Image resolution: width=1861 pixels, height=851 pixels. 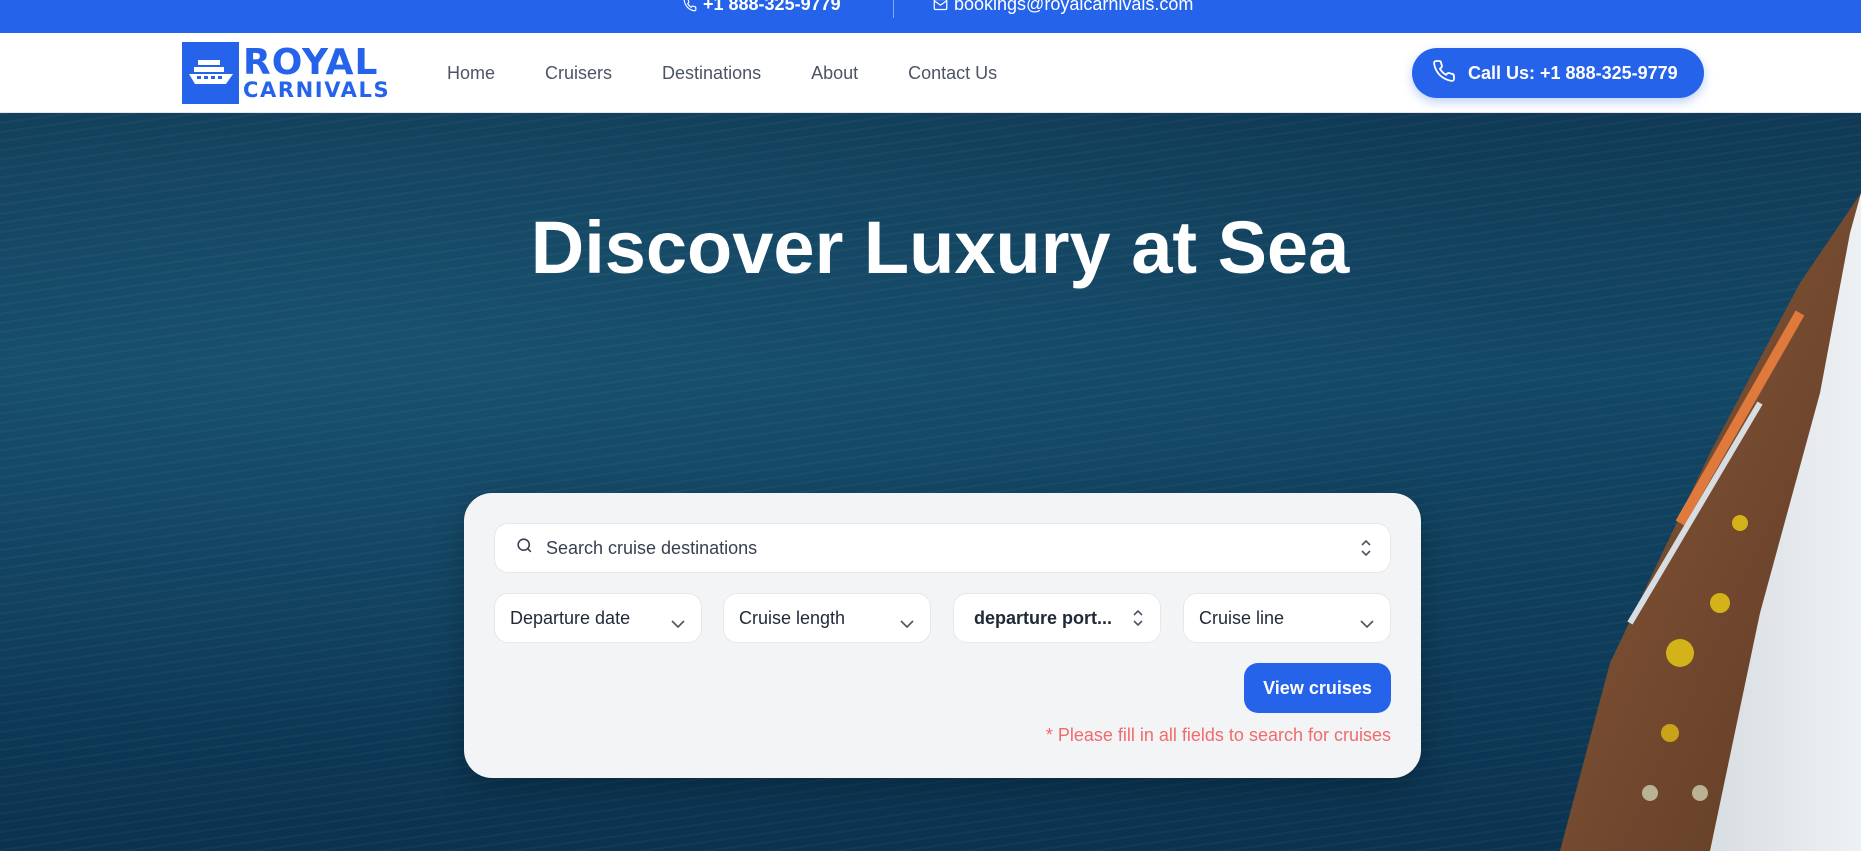 What do you see at coordinates (893, 9) in the screenshot?
I see `topbar-divider` at bounding box center [893, 9].